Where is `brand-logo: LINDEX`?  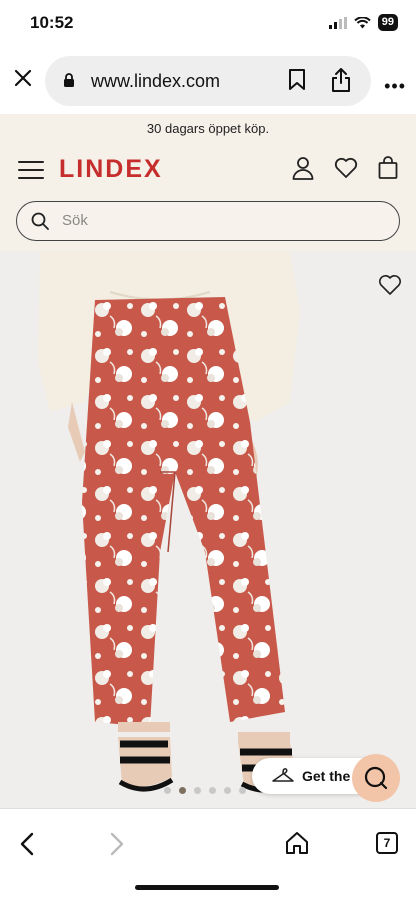
brand-logo: LINDEX is located at coordinates (111, 169).